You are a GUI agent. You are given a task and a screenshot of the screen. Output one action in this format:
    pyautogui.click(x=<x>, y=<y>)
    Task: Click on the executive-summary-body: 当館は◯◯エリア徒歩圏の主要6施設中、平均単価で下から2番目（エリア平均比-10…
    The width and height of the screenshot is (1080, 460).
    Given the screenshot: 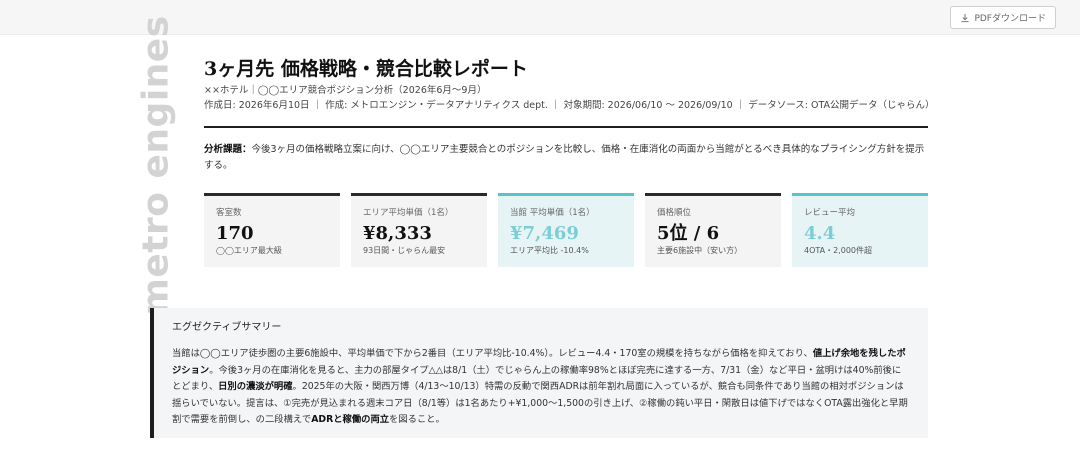 What is the action you would take?
    pyautogui.click(x=541, y=387)
    